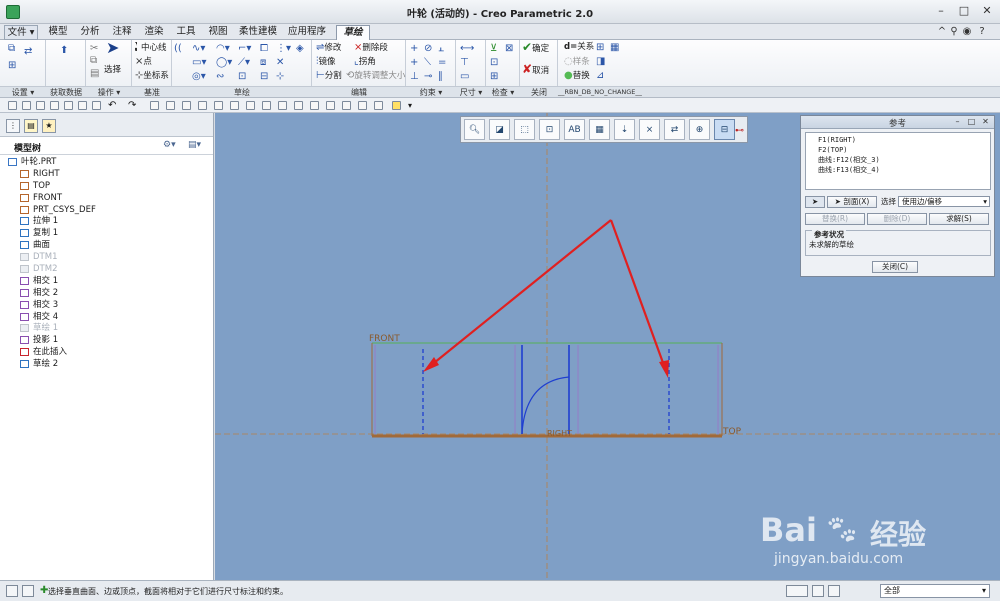 The image size is (1000, 601). What do you see at coordinates (493, 48) in the screenshot?
I see `overlap-icon: ⊻` at bounding box center [493, 48].